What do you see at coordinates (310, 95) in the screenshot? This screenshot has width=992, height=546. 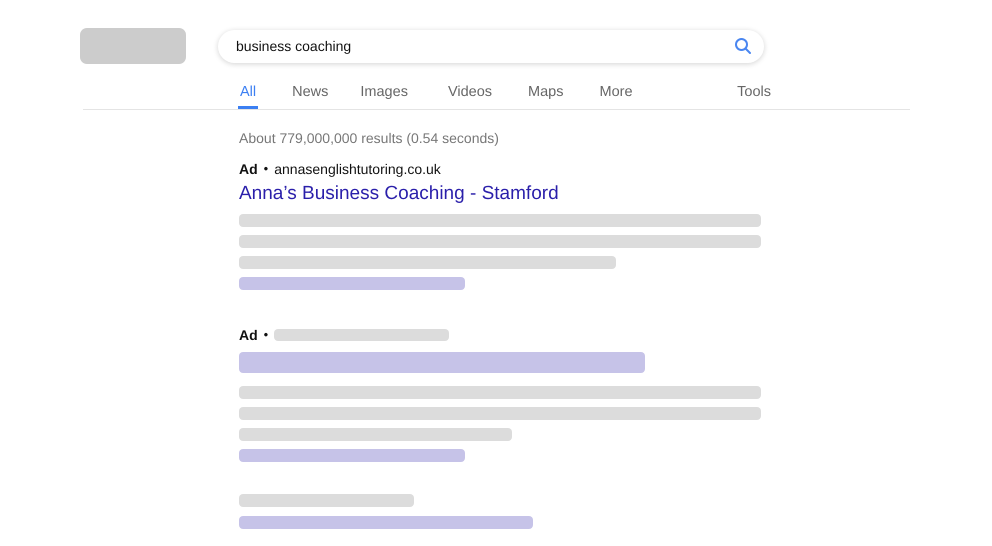 I see `search-tab: News` at bounding box center [310, 95].